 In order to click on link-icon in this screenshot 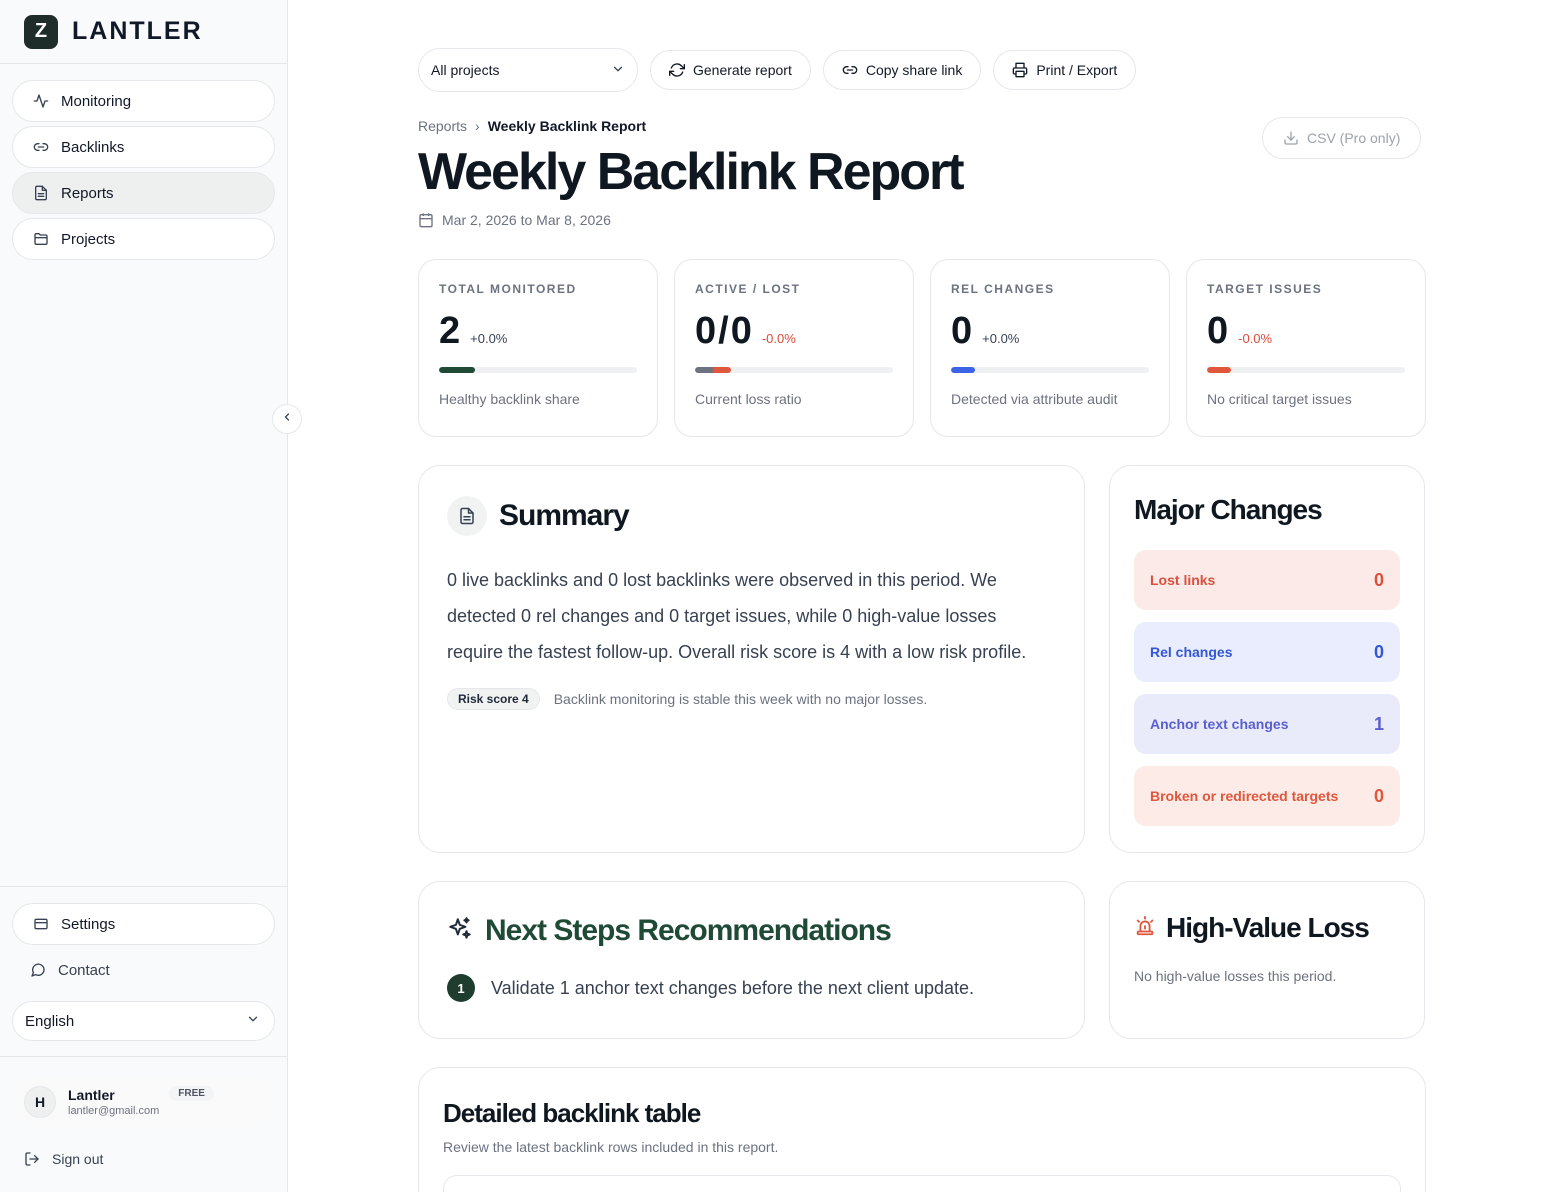, I will do `click(41, 147)`.